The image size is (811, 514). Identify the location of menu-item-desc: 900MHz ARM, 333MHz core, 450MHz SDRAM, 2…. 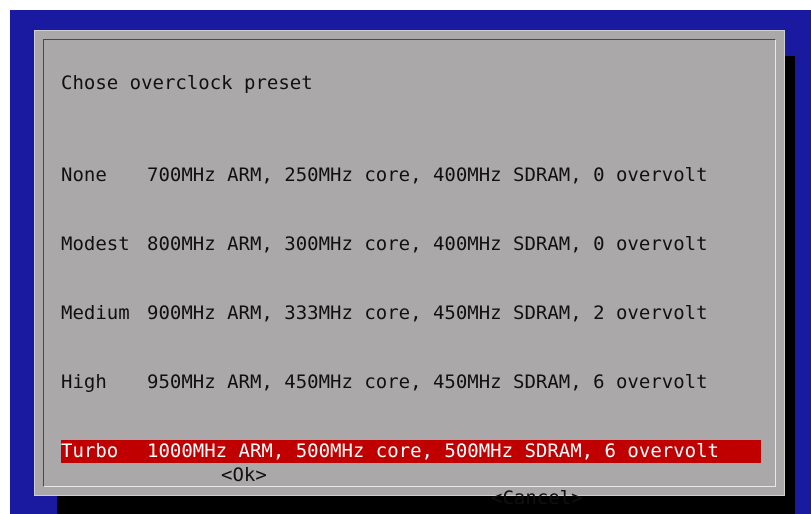
(427, 313).